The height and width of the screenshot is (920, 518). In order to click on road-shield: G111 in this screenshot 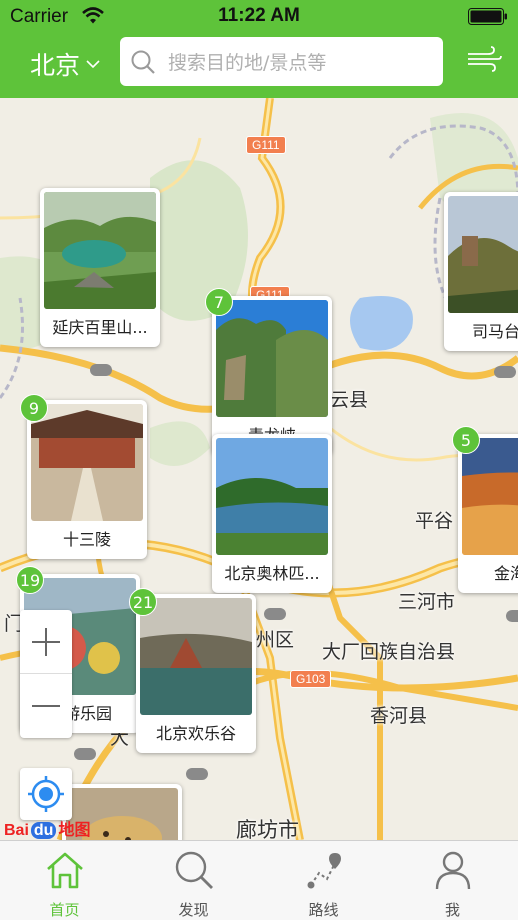, I will do `click(266, 145)`.